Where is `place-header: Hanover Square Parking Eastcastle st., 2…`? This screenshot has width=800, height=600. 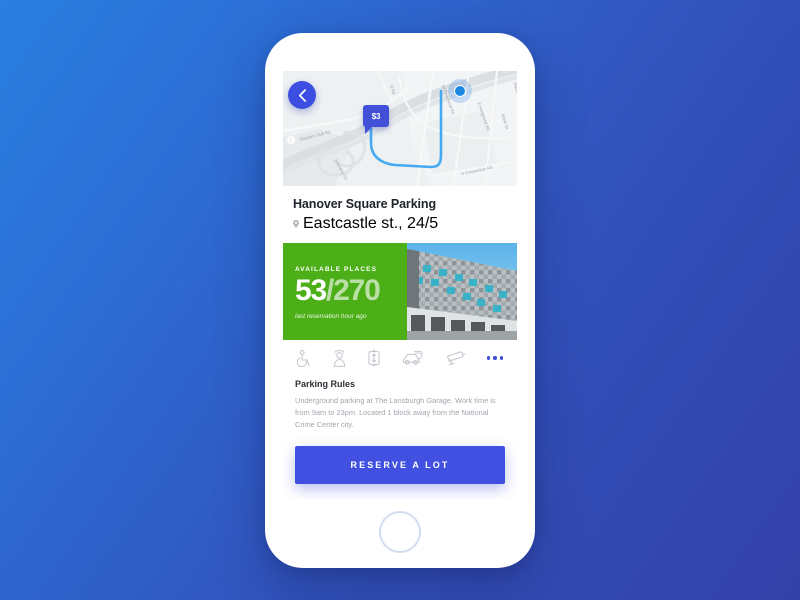
place-header: Hanover Square Parking Eastcastle st., 2… is located at coordinates (400, 214).